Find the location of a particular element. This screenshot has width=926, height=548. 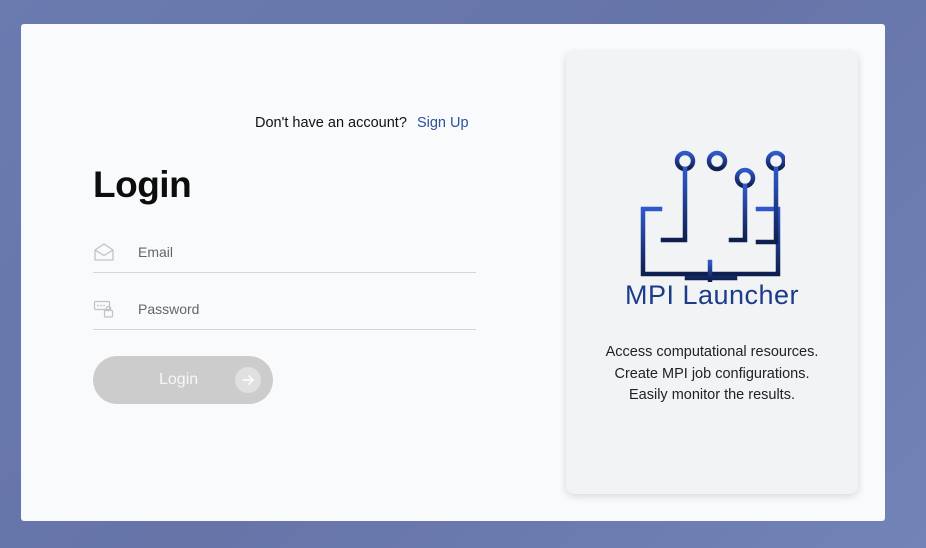

brand-name: MPI Launcher is located at coordinates (712, 295).